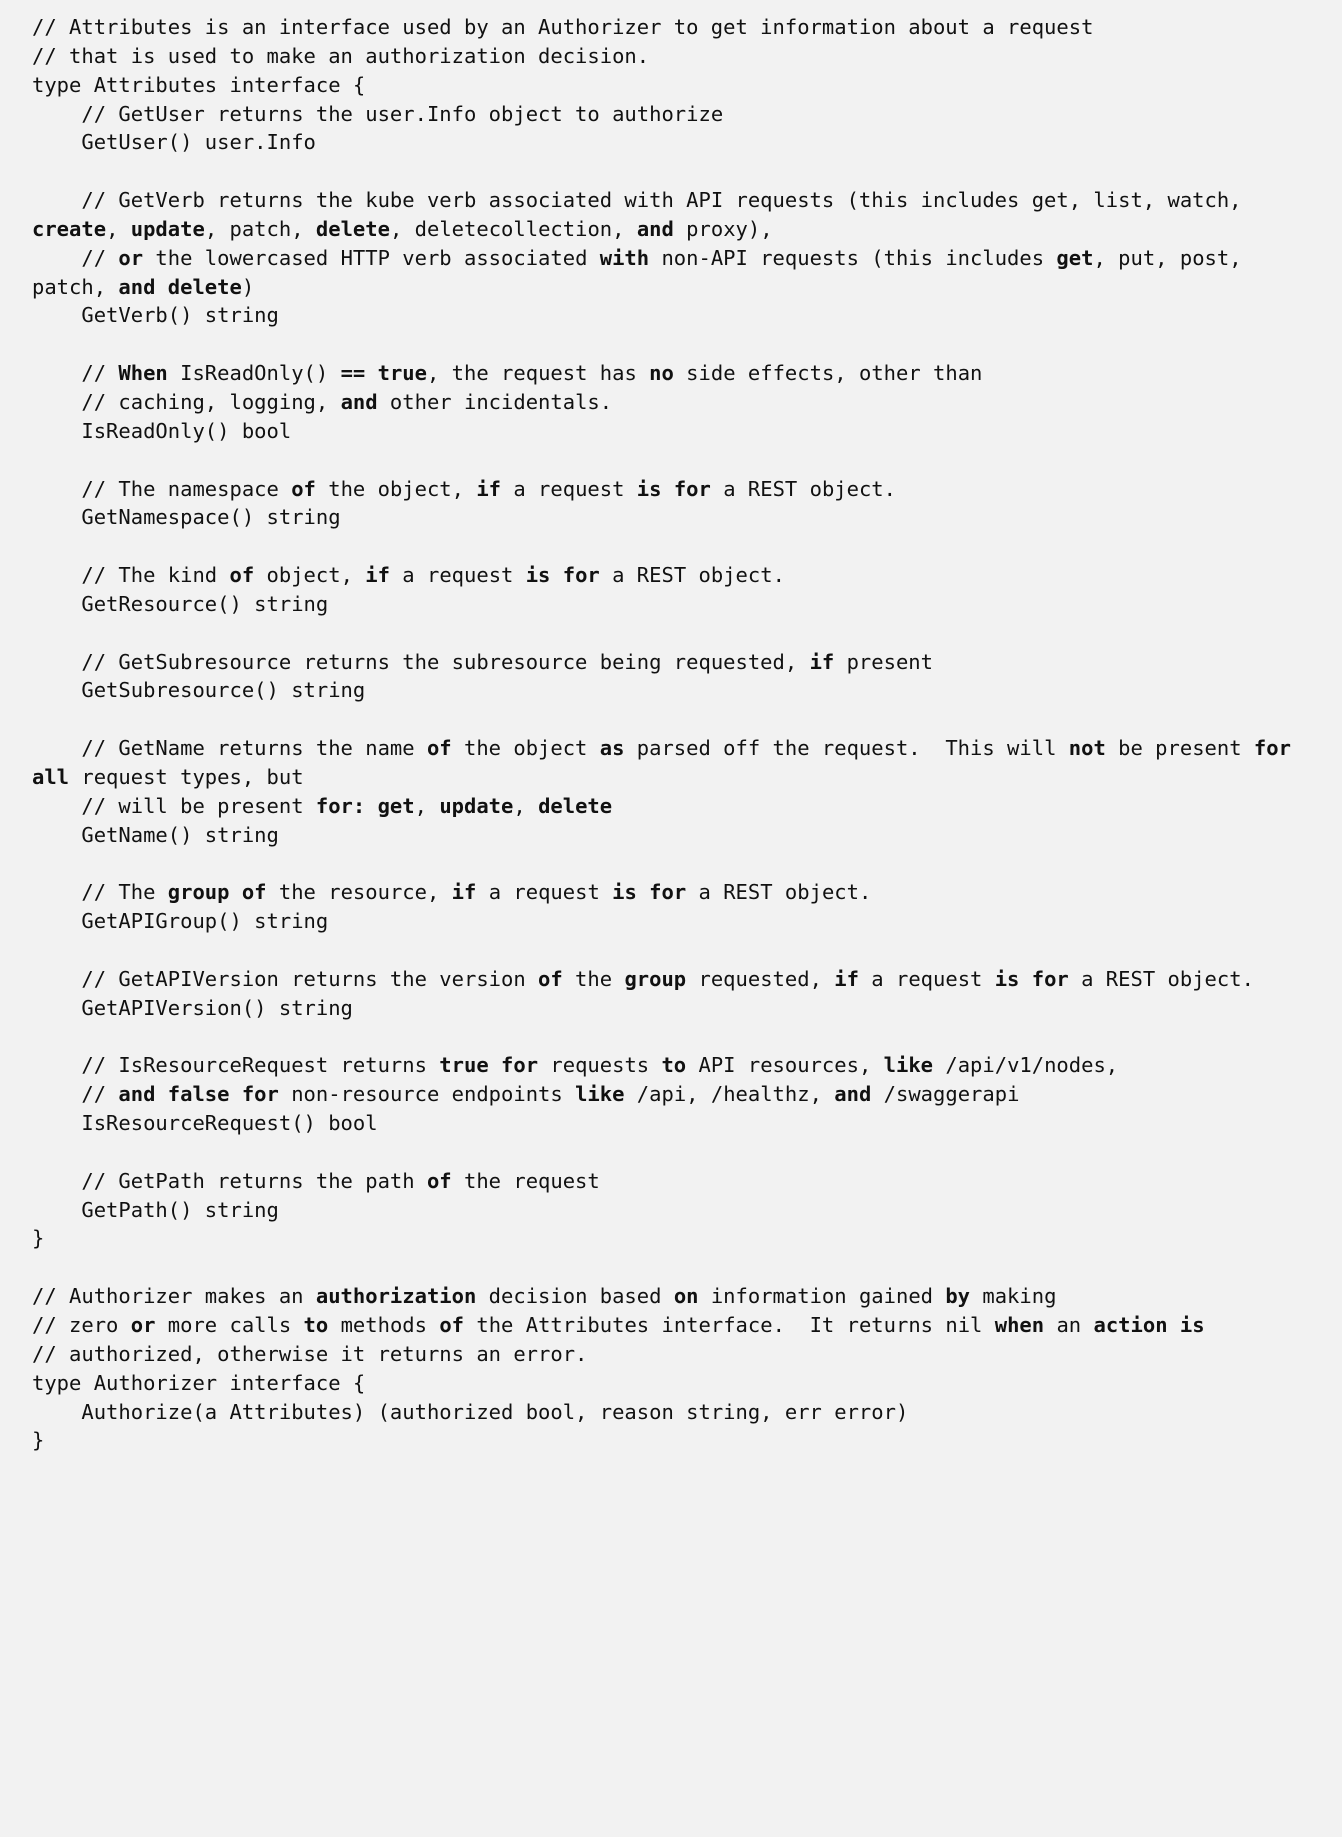 The height and width of the screenshot is (1837, 1342). Describe the element at coordinates (260, 1065) in the screenshot. I see `code-token: // IsResourceRequest returns` at that location.